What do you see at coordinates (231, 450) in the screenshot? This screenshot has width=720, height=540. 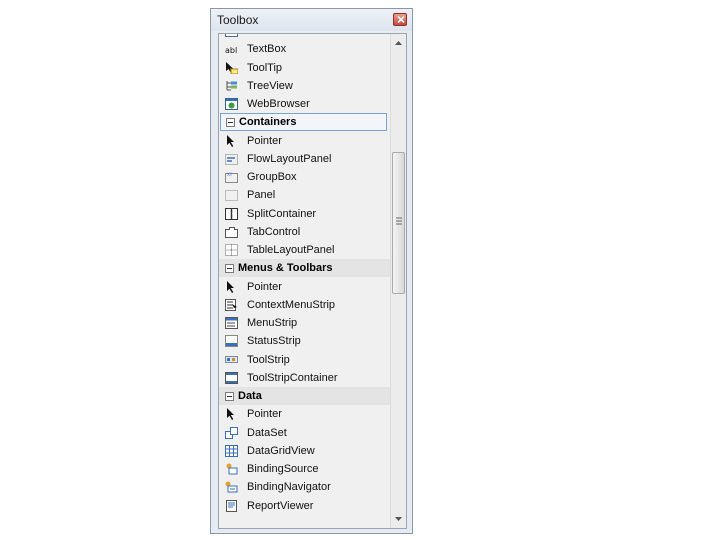 I see `datagridview-icon` at bounding box center [231, 450].